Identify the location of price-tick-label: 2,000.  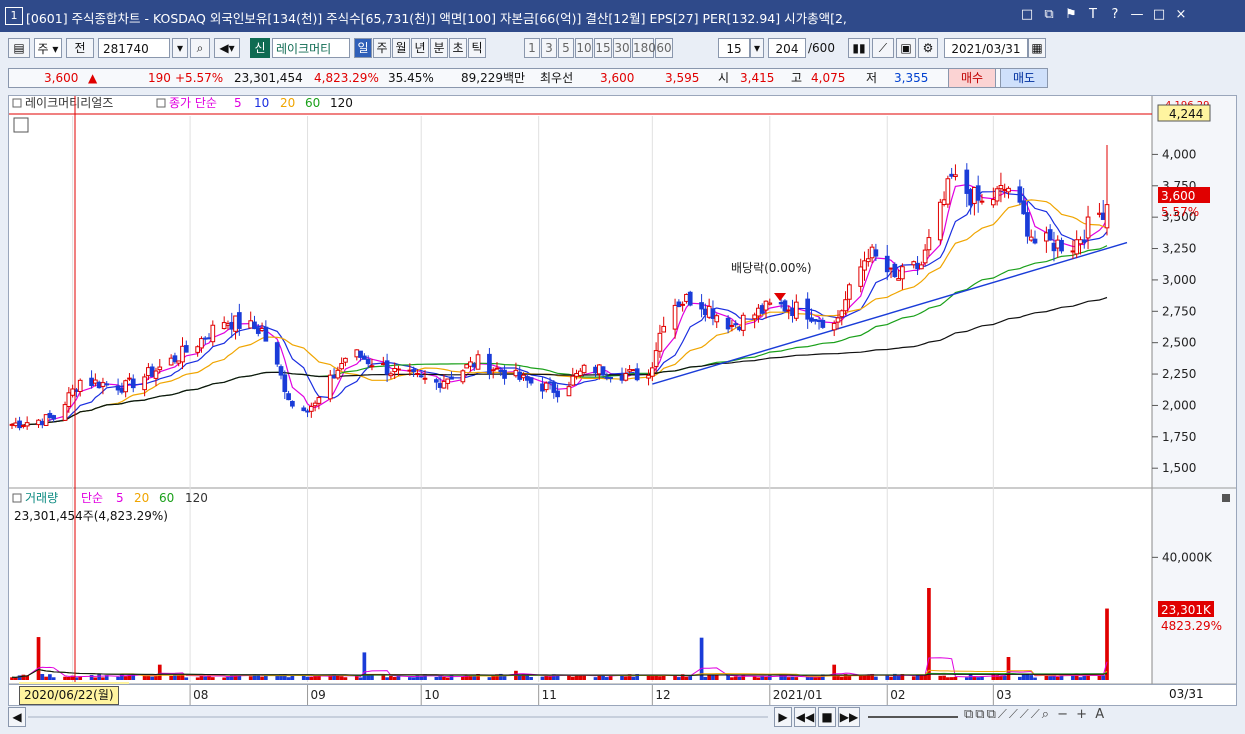
(1179, 405).